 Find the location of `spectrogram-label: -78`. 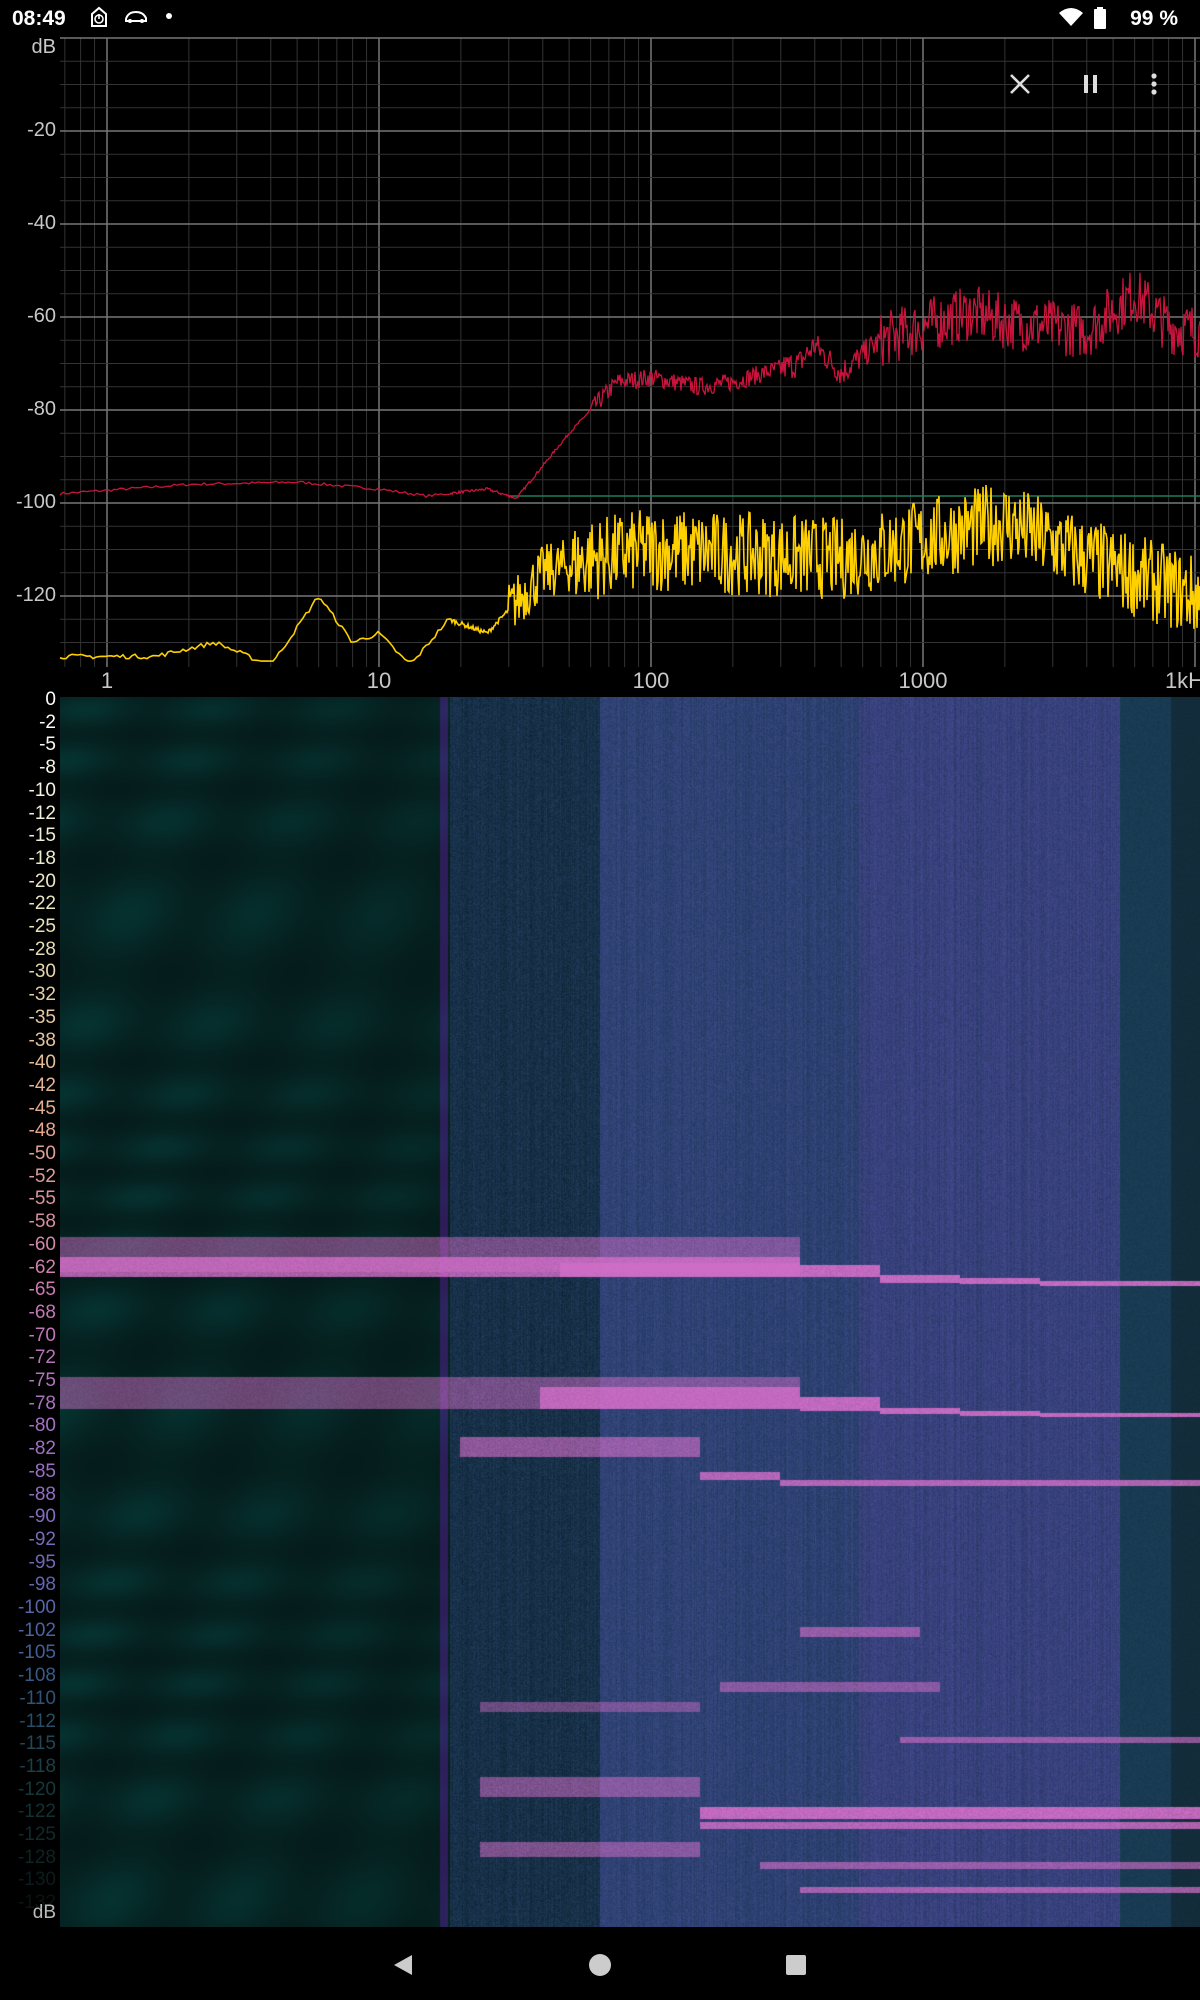

spectrogram-label: -78 is located at coordinates (42, 1403).